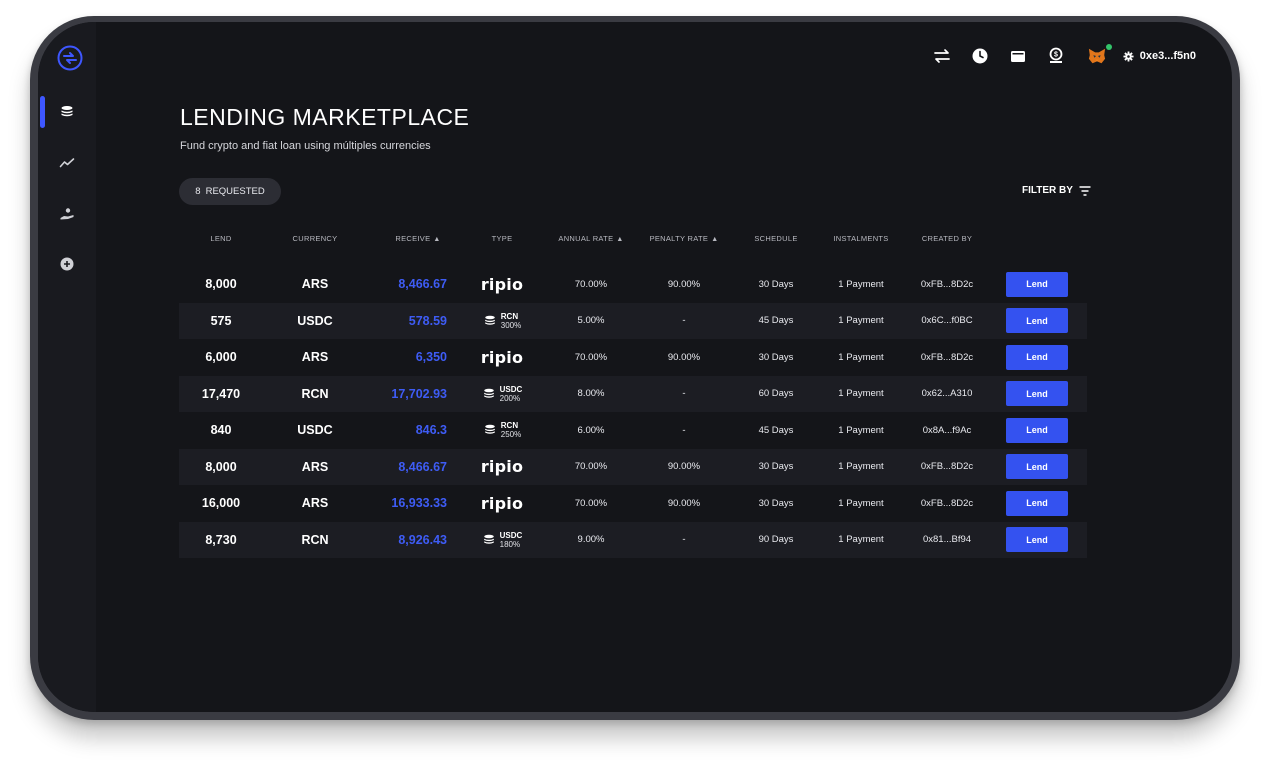 The image size is (1270, 764). I want to click on deposit-button: $, so click(1056, 56).